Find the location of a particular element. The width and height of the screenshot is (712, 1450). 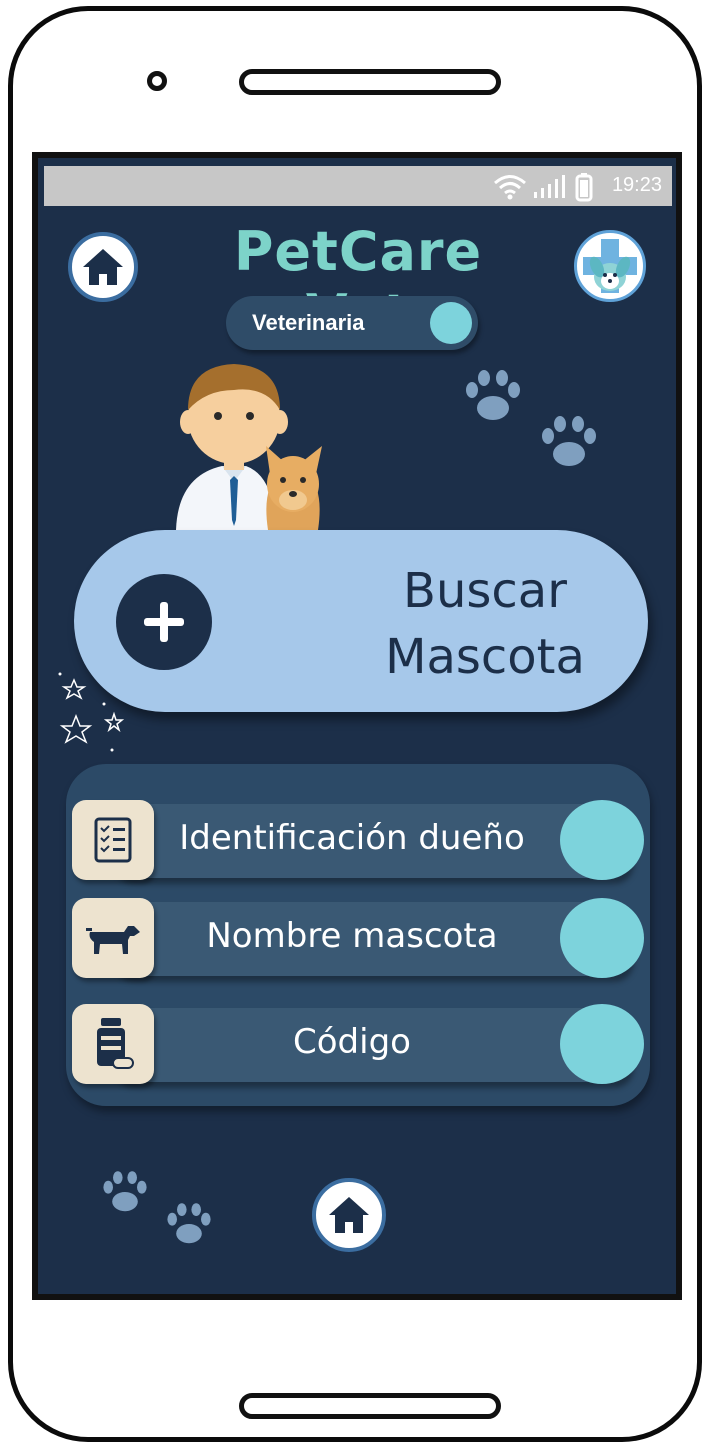

wifi-icon is located at coordinates (510, 187).